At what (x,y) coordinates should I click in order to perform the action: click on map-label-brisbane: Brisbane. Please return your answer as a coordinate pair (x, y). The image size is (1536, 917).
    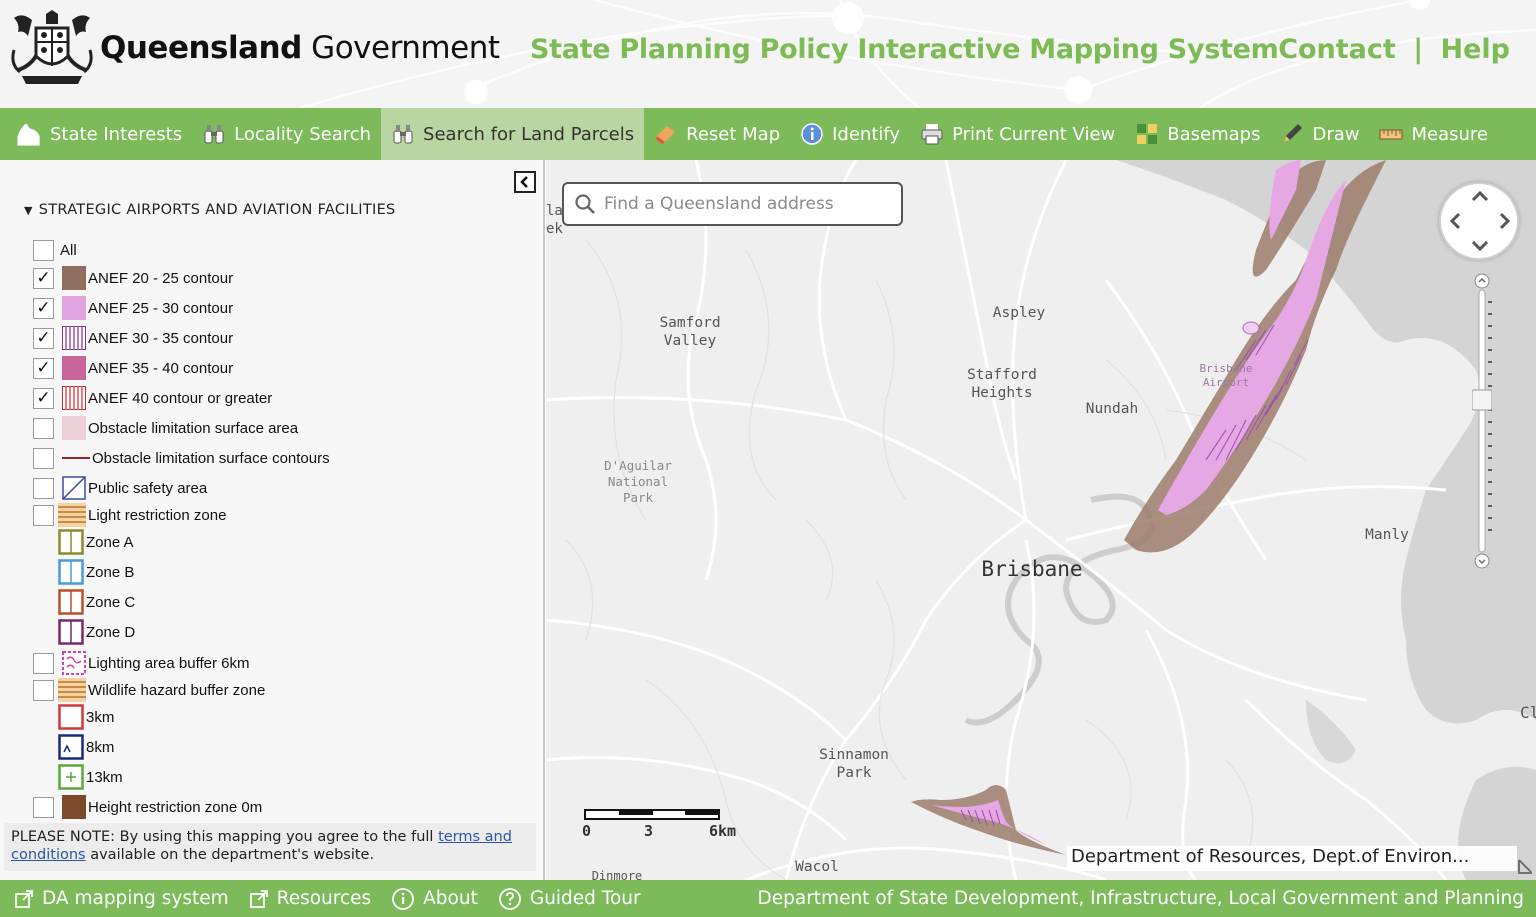
    Looking at the image, I should click on (1032, 569).